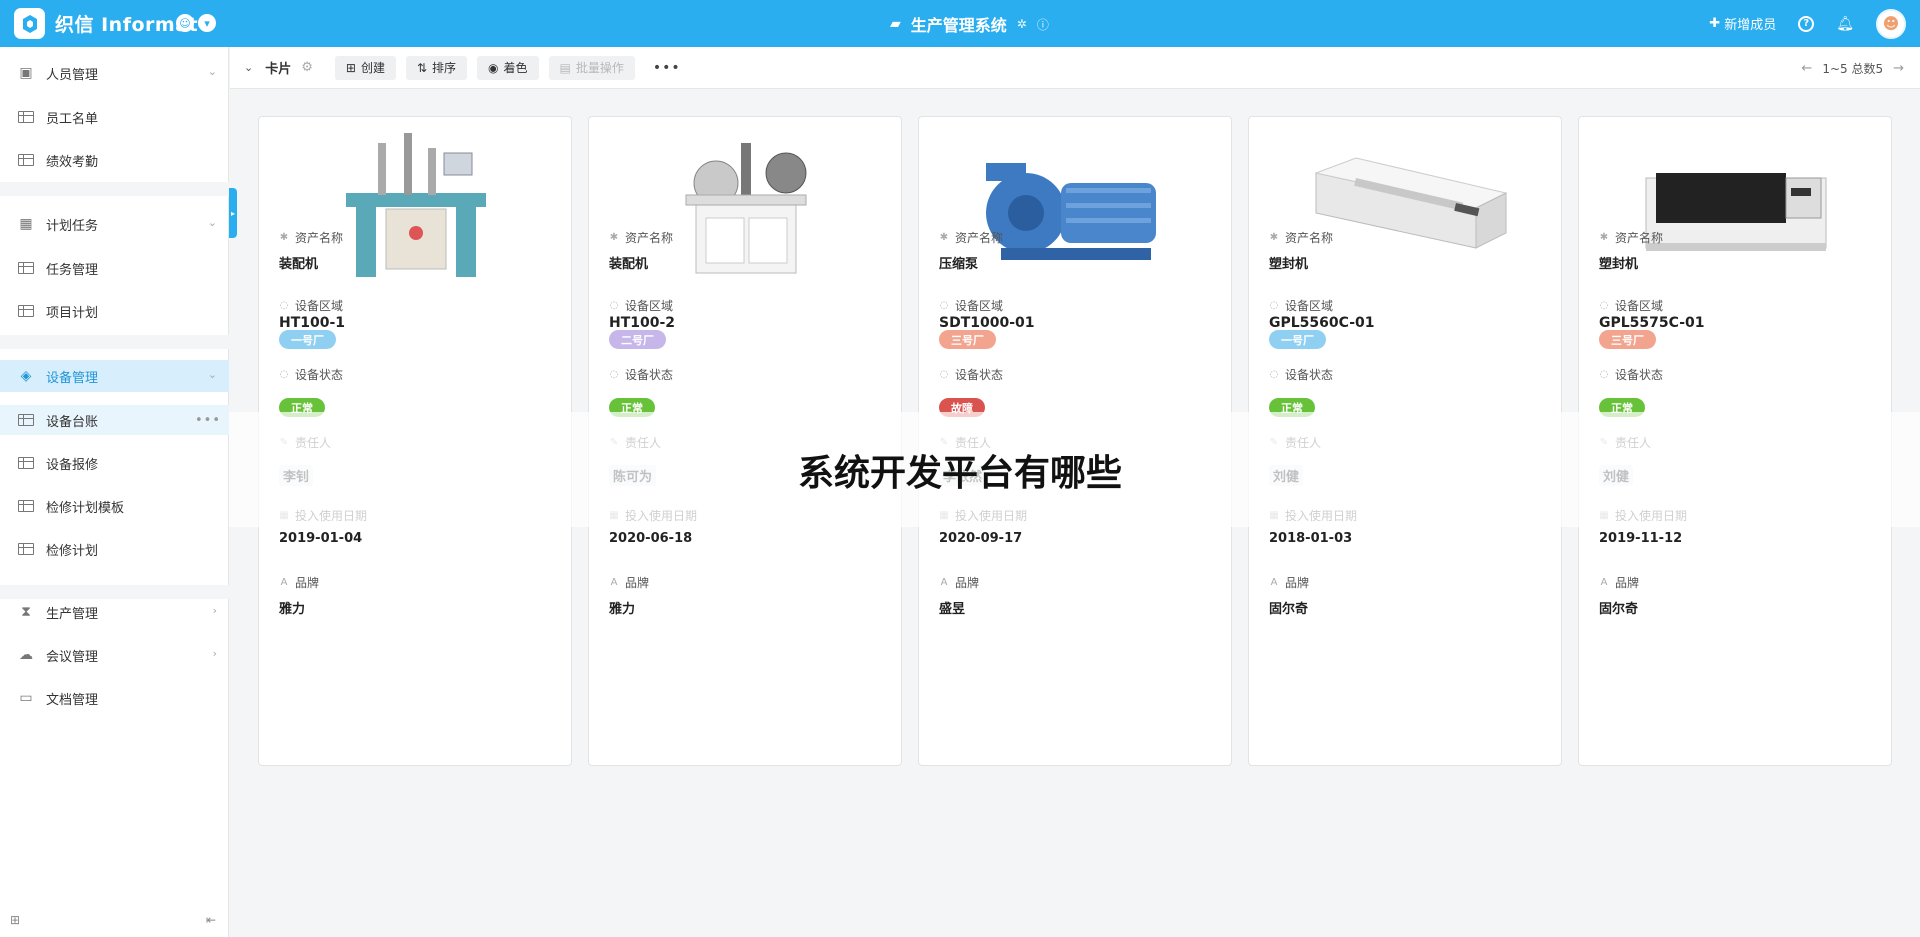  I want to click on app-switcher: ☺ ▾, so click(196, 23).